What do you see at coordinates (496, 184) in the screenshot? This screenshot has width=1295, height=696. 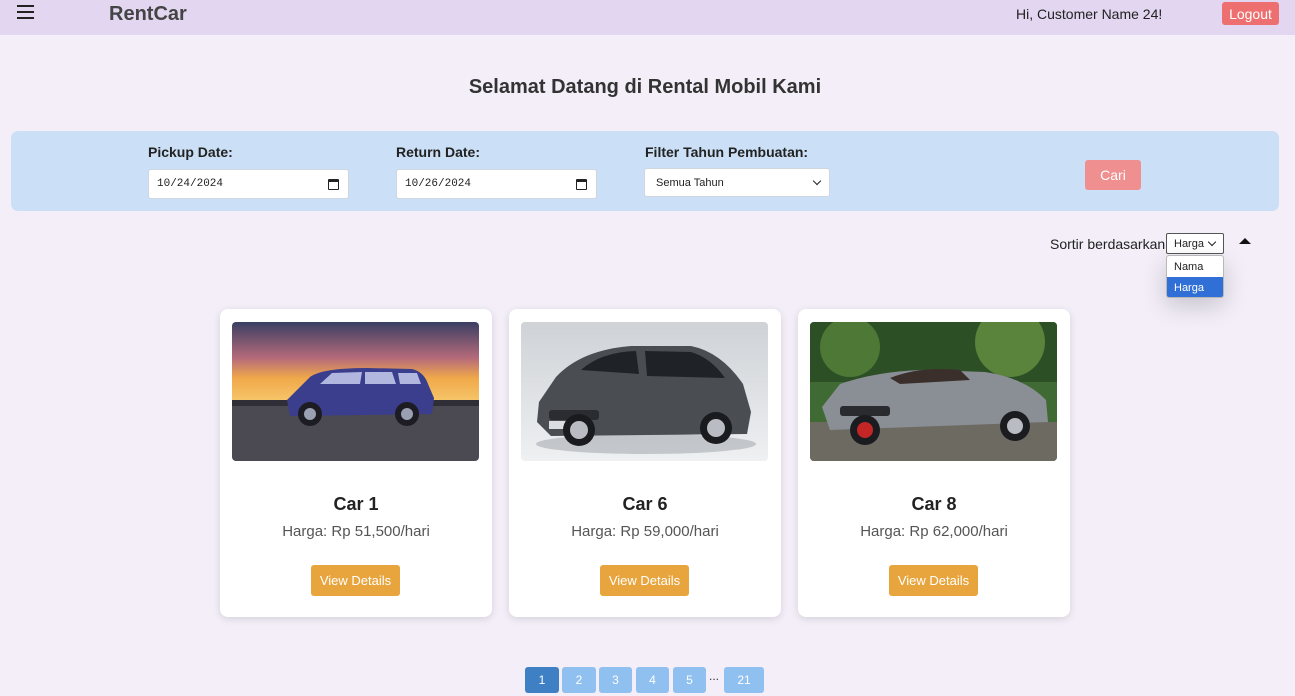 I see `return-date-input: 10/26/2024` at bounding box center [496, 184].